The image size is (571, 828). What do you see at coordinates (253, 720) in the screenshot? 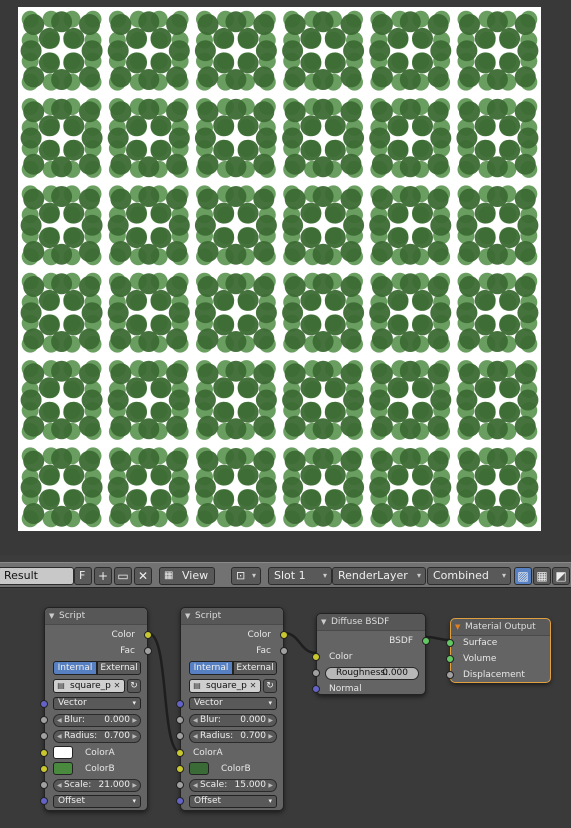
I see `blur-value: 0.000` at bounding box center [253, 720].